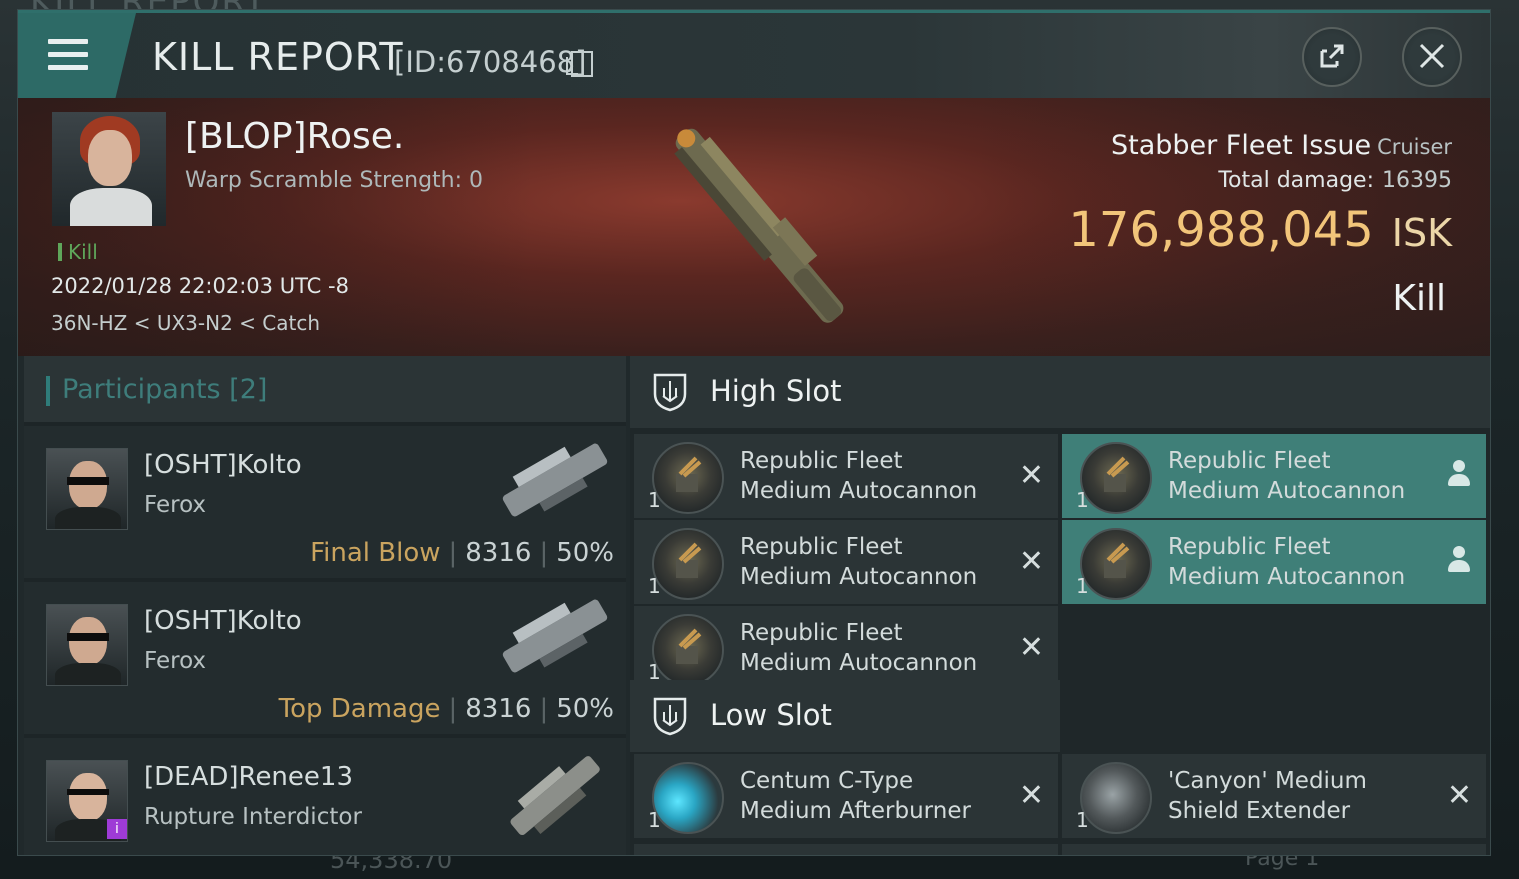 The width and height of the screenshot is (1519, 879). I want to click on participant-ship: Rupture Interdictor, so click(253, 817).